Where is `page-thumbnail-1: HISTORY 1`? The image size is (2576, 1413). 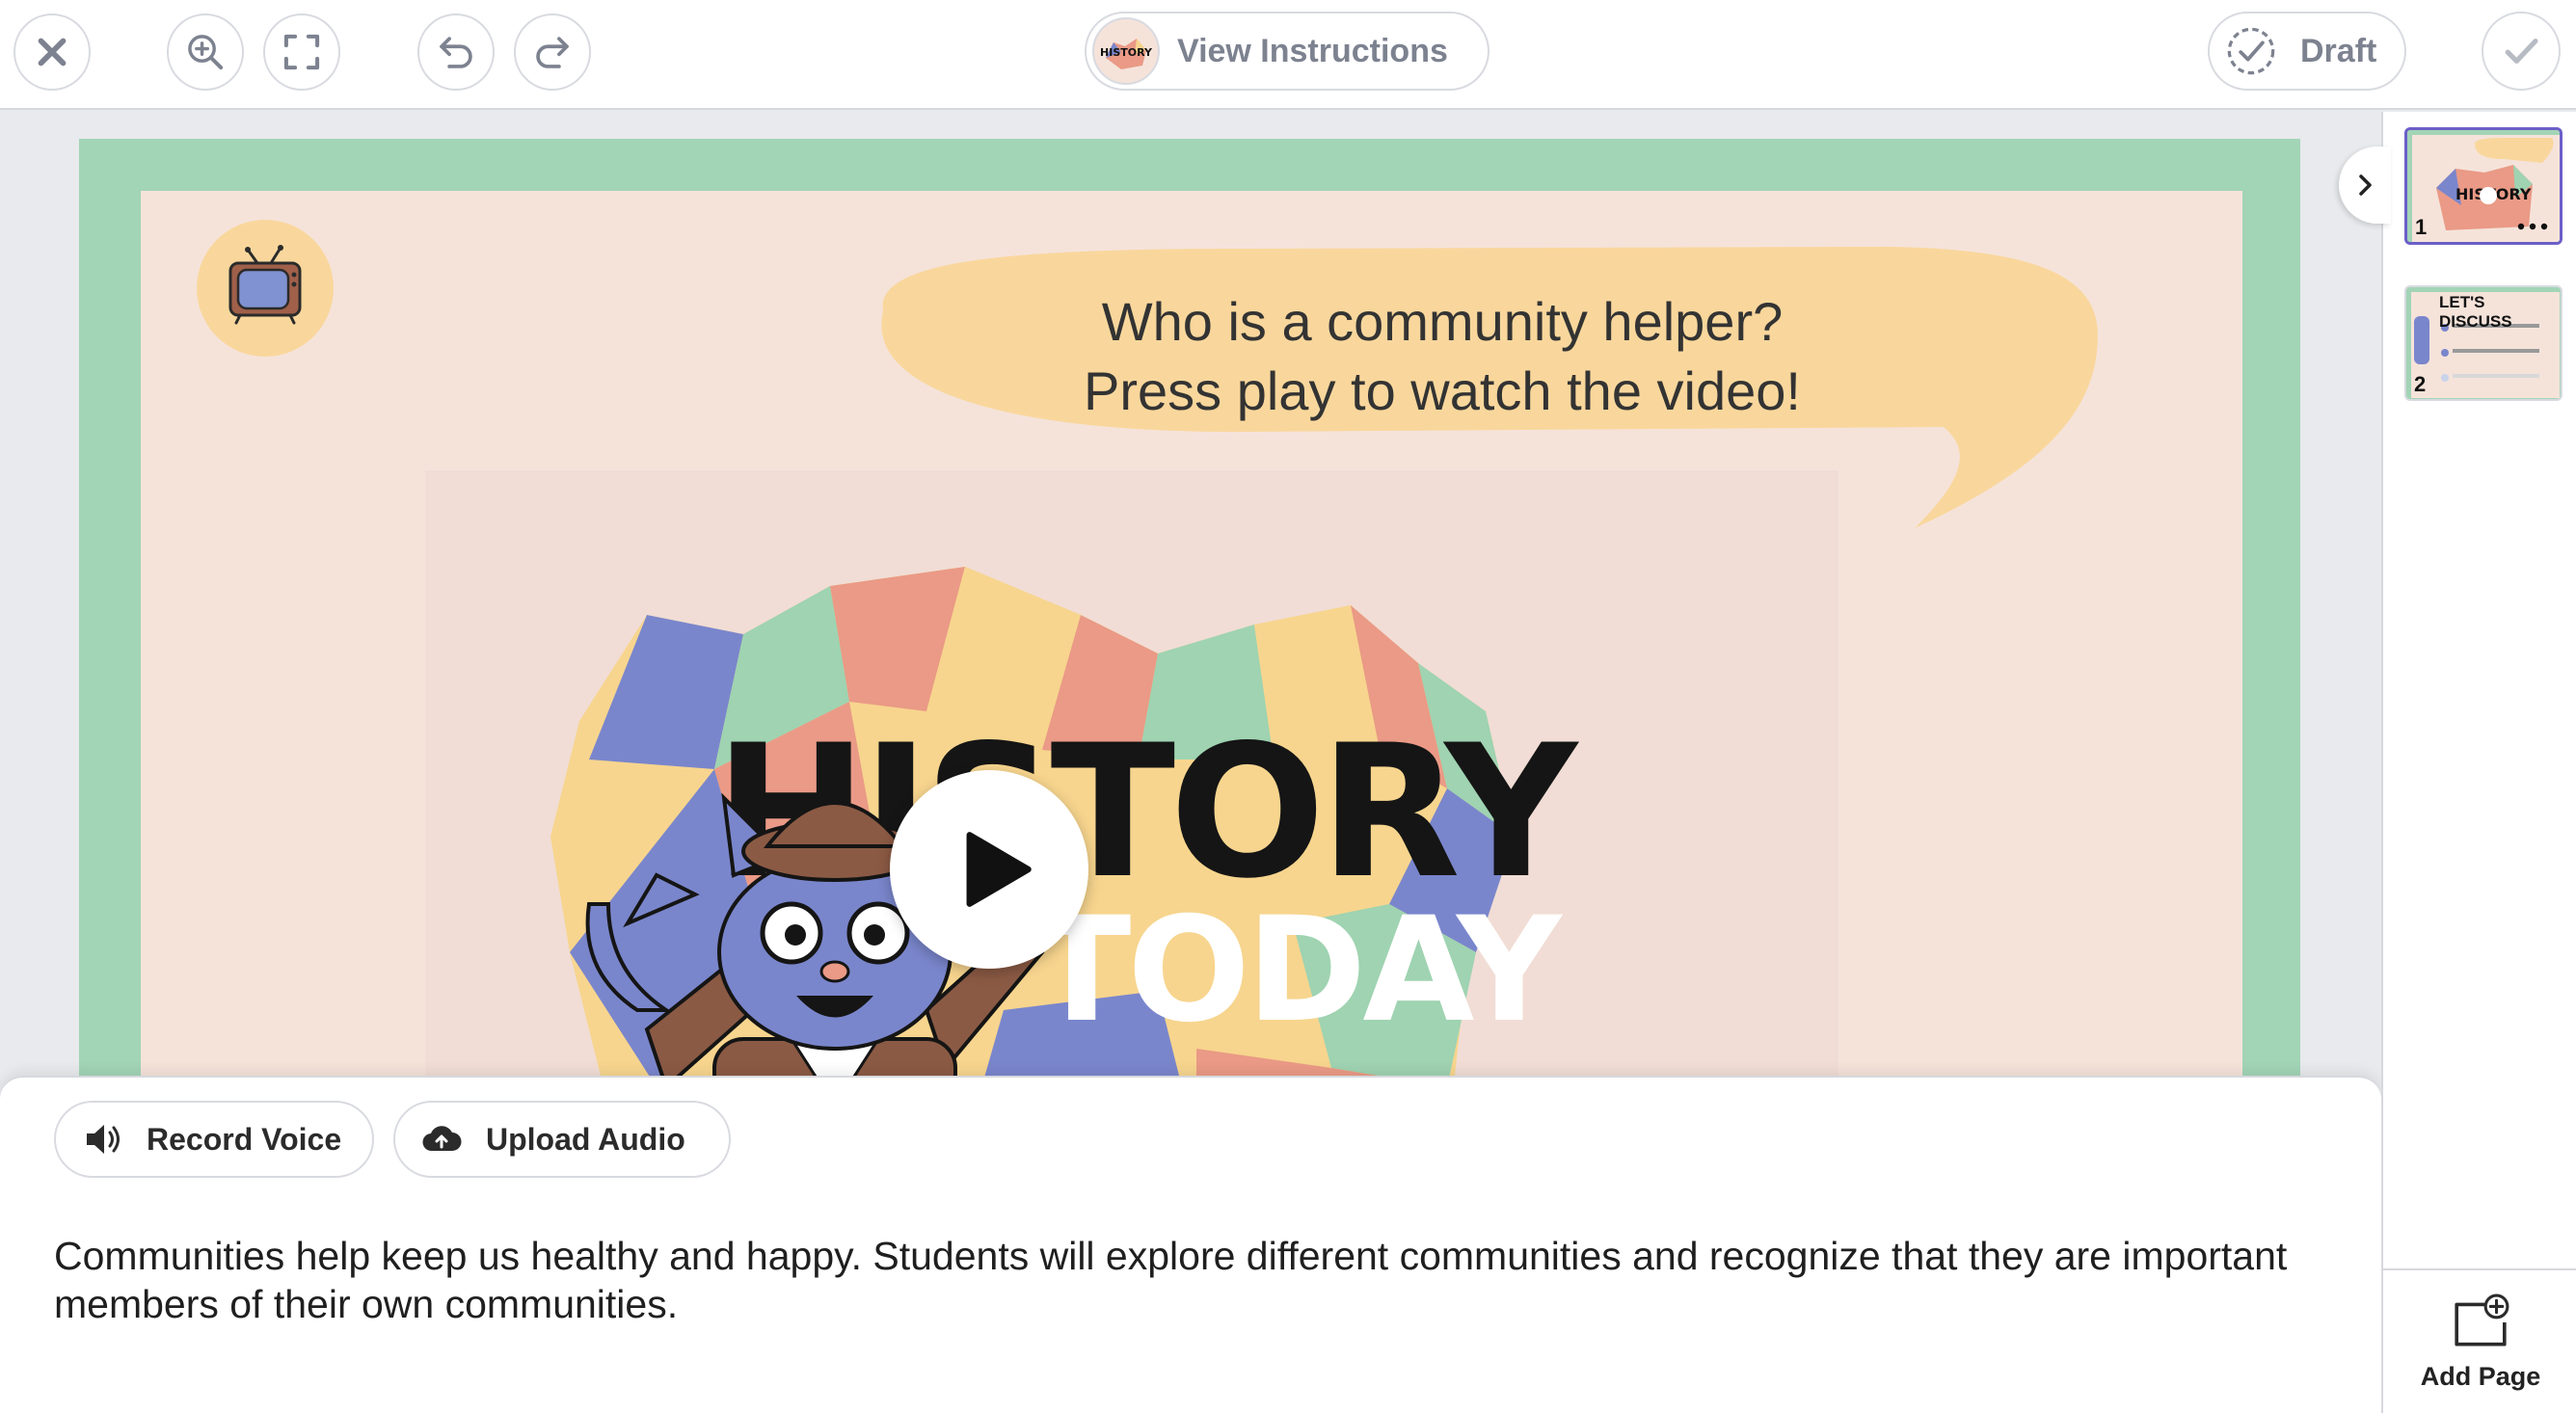 page-thumbnail-1: HISTORY 1 is located at coordinates (2484, 186).